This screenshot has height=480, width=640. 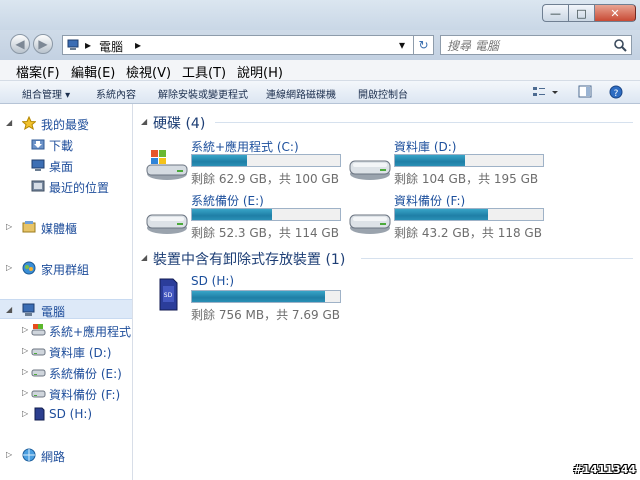 I want to click on nav-drive-c: ▷ 系統+應用程式 (C:), so click(x=78, y=330).